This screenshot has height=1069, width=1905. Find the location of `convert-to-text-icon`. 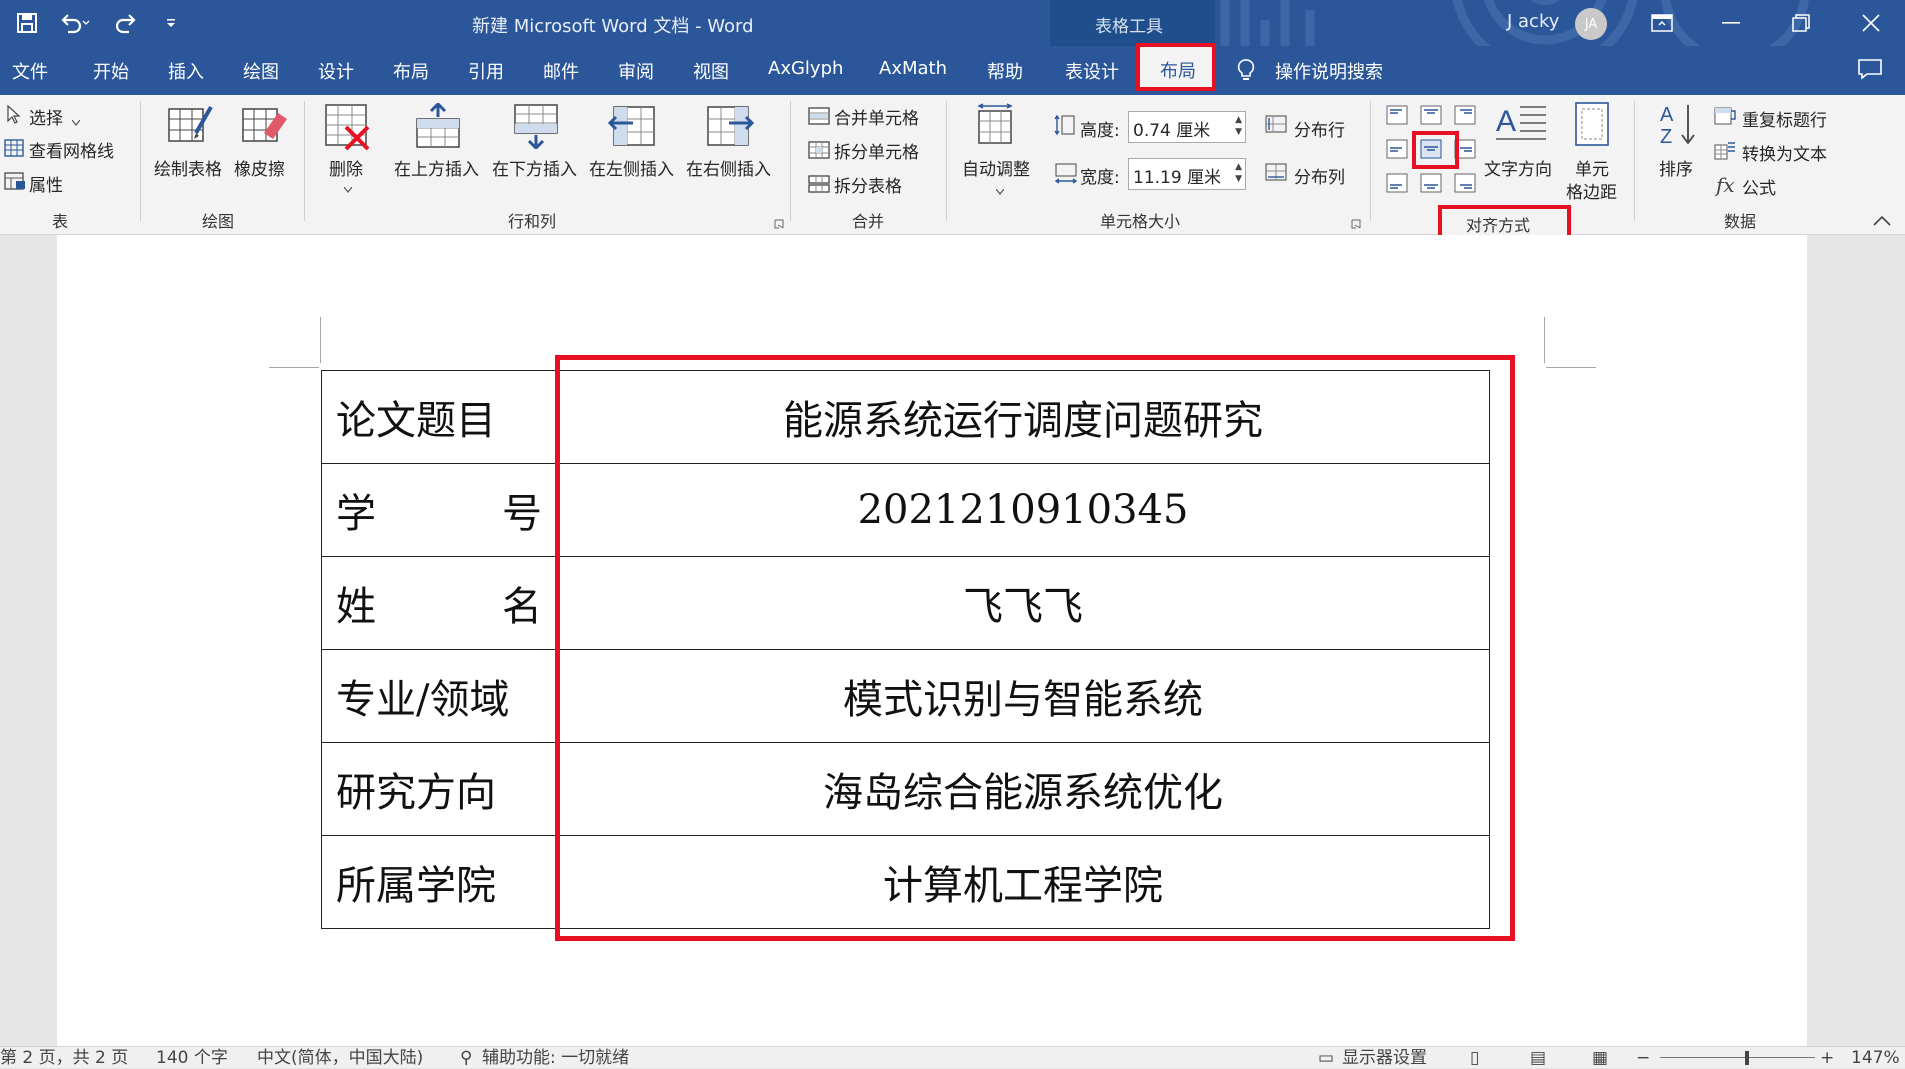

convert-to-text-icon is located at coordinates (1725, 152).